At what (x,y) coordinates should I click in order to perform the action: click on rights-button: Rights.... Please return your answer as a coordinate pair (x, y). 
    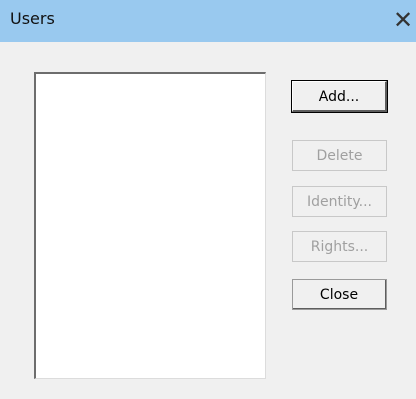
    Looking at the image, I should click on (339, 246).